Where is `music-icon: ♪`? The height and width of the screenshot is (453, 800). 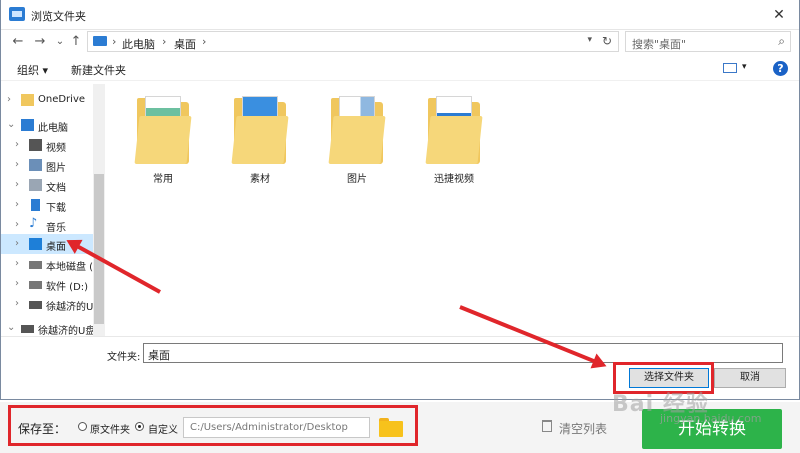
music-icon: ♪ is located at coordinates (33, 223).